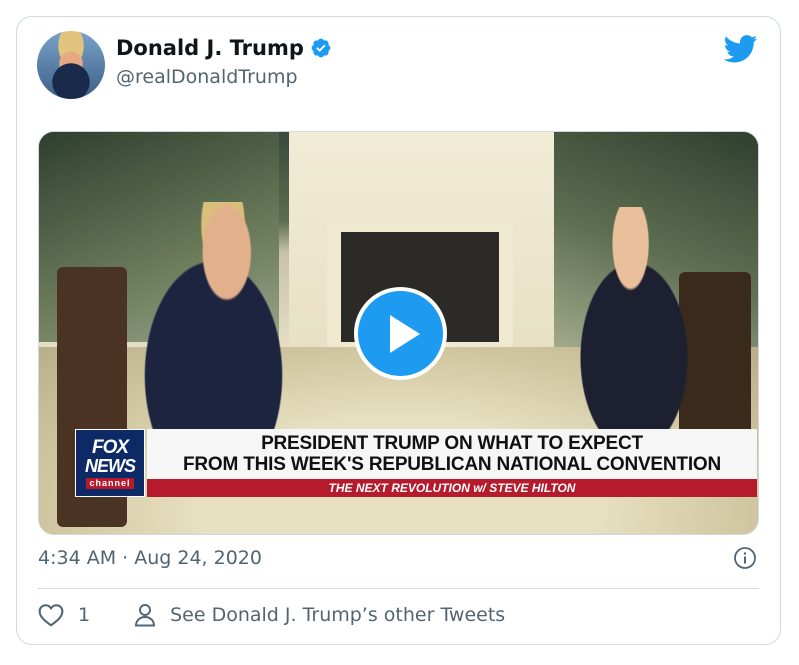 This screenshot has height=665, width=799. Describe the element at coordinates (741, 49) in the screenshot. I see `twitter-bird-icon` at that location.